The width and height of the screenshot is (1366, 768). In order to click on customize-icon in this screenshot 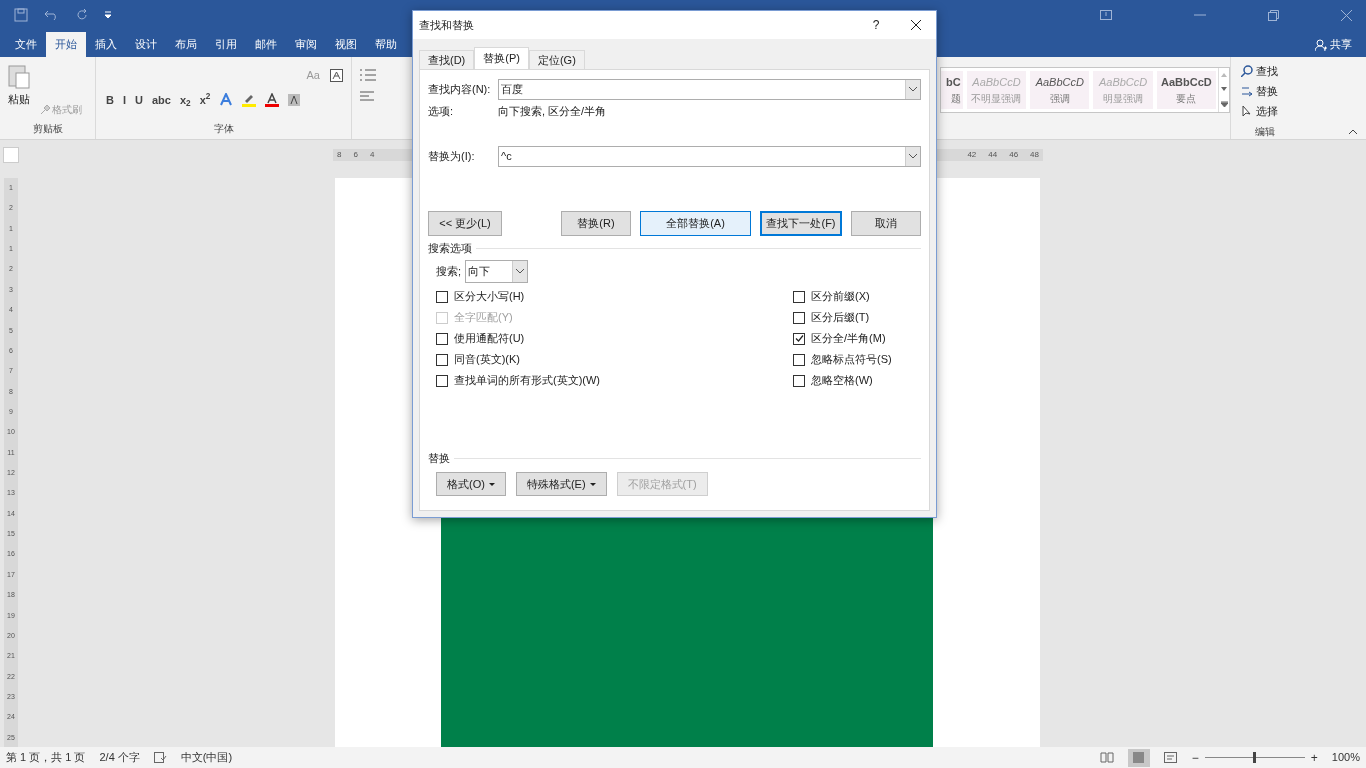, I will do `click(108, 15)`.